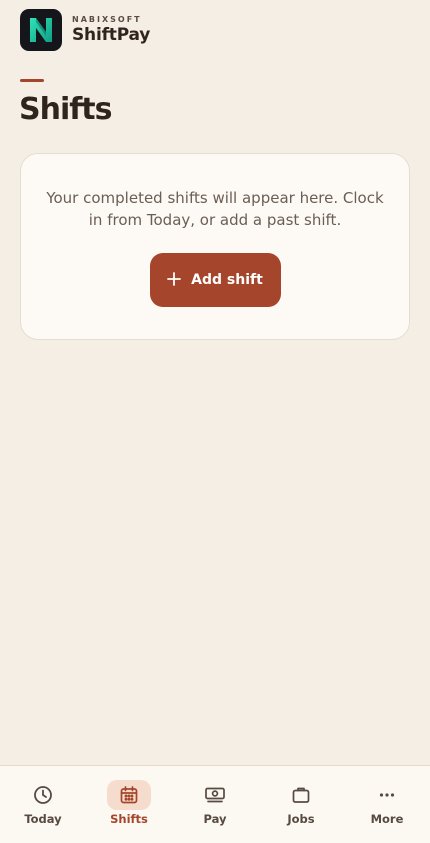 This screenshot has height=843, width=430. I want to click on nav-label-more: More, so click(387, 819).